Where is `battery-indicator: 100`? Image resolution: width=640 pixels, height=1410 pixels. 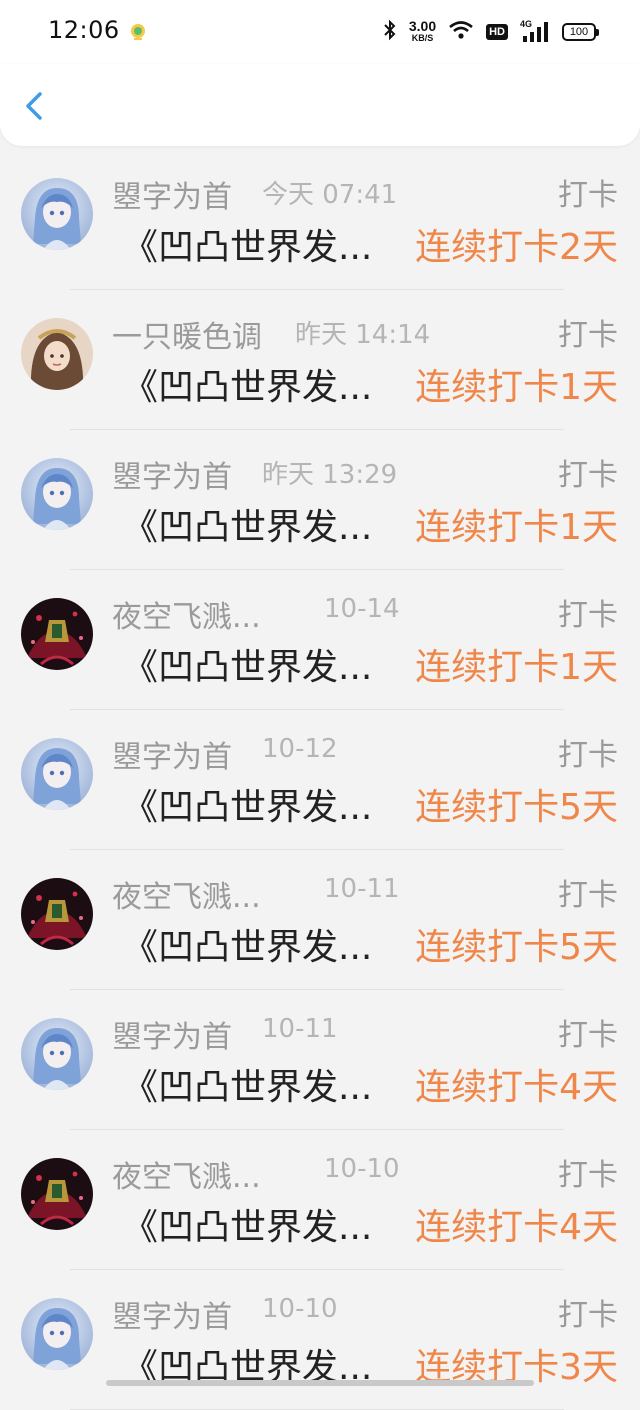 battery-indicator: 100 is located at coordinates (580, 32).